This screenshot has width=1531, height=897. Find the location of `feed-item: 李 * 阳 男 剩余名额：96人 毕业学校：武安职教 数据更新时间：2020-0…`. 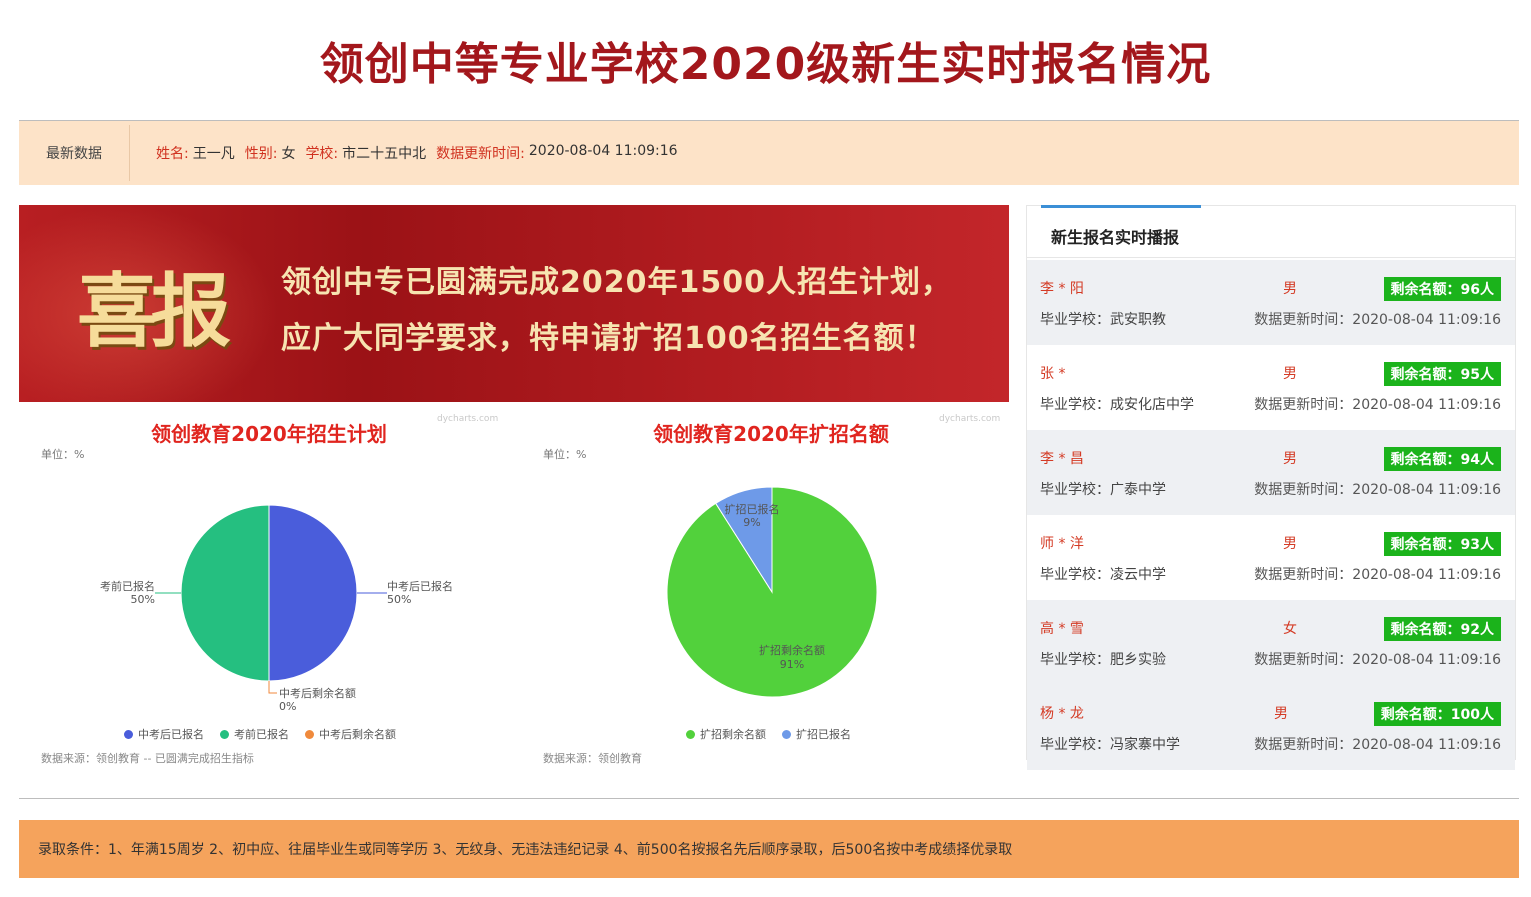

feed-item: 李 * 阳 男 剩余名额：96人 毕业学校：武安职教 数据更新时间：2020-0… is located at coordinates (1271, 302).